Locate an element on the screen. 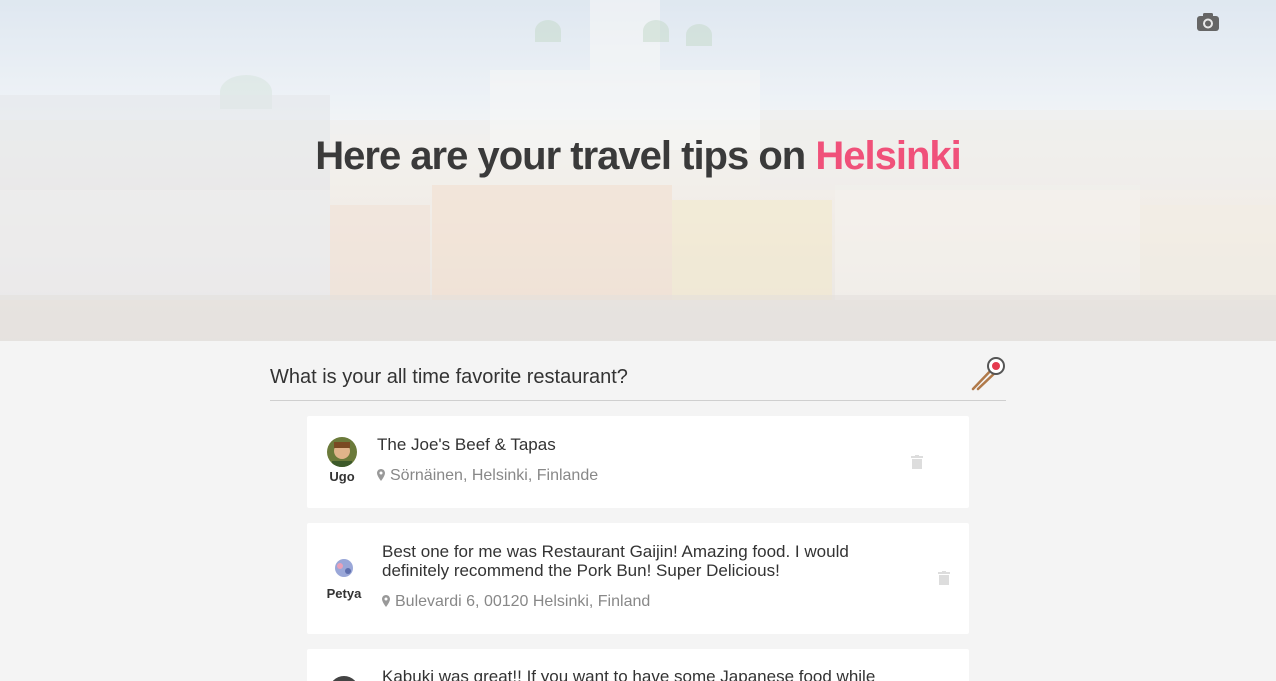 This screenshot has height=681, width=1276. camera-icon is located at coordinates (1208, 22).